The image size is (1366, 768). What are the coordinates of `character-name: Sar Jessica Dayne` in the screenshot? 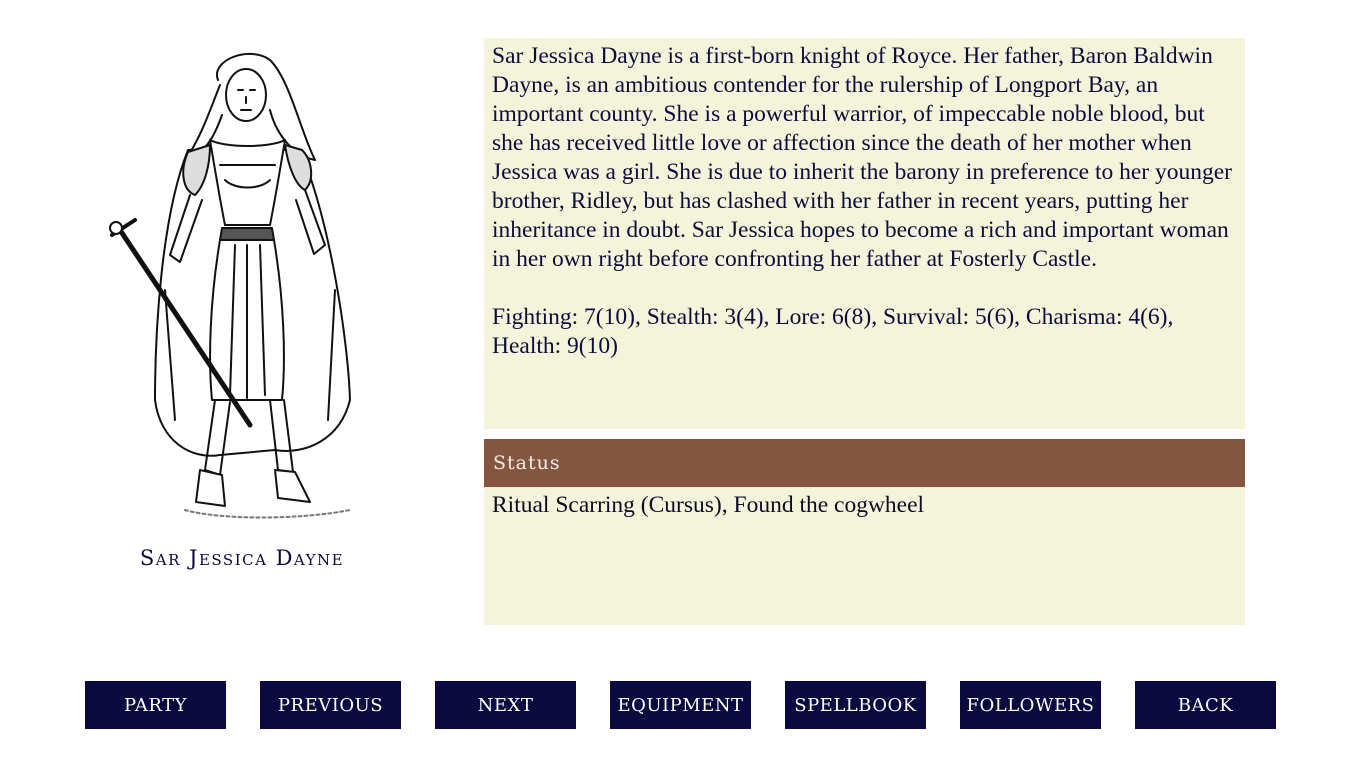 It's located at (242, 558).